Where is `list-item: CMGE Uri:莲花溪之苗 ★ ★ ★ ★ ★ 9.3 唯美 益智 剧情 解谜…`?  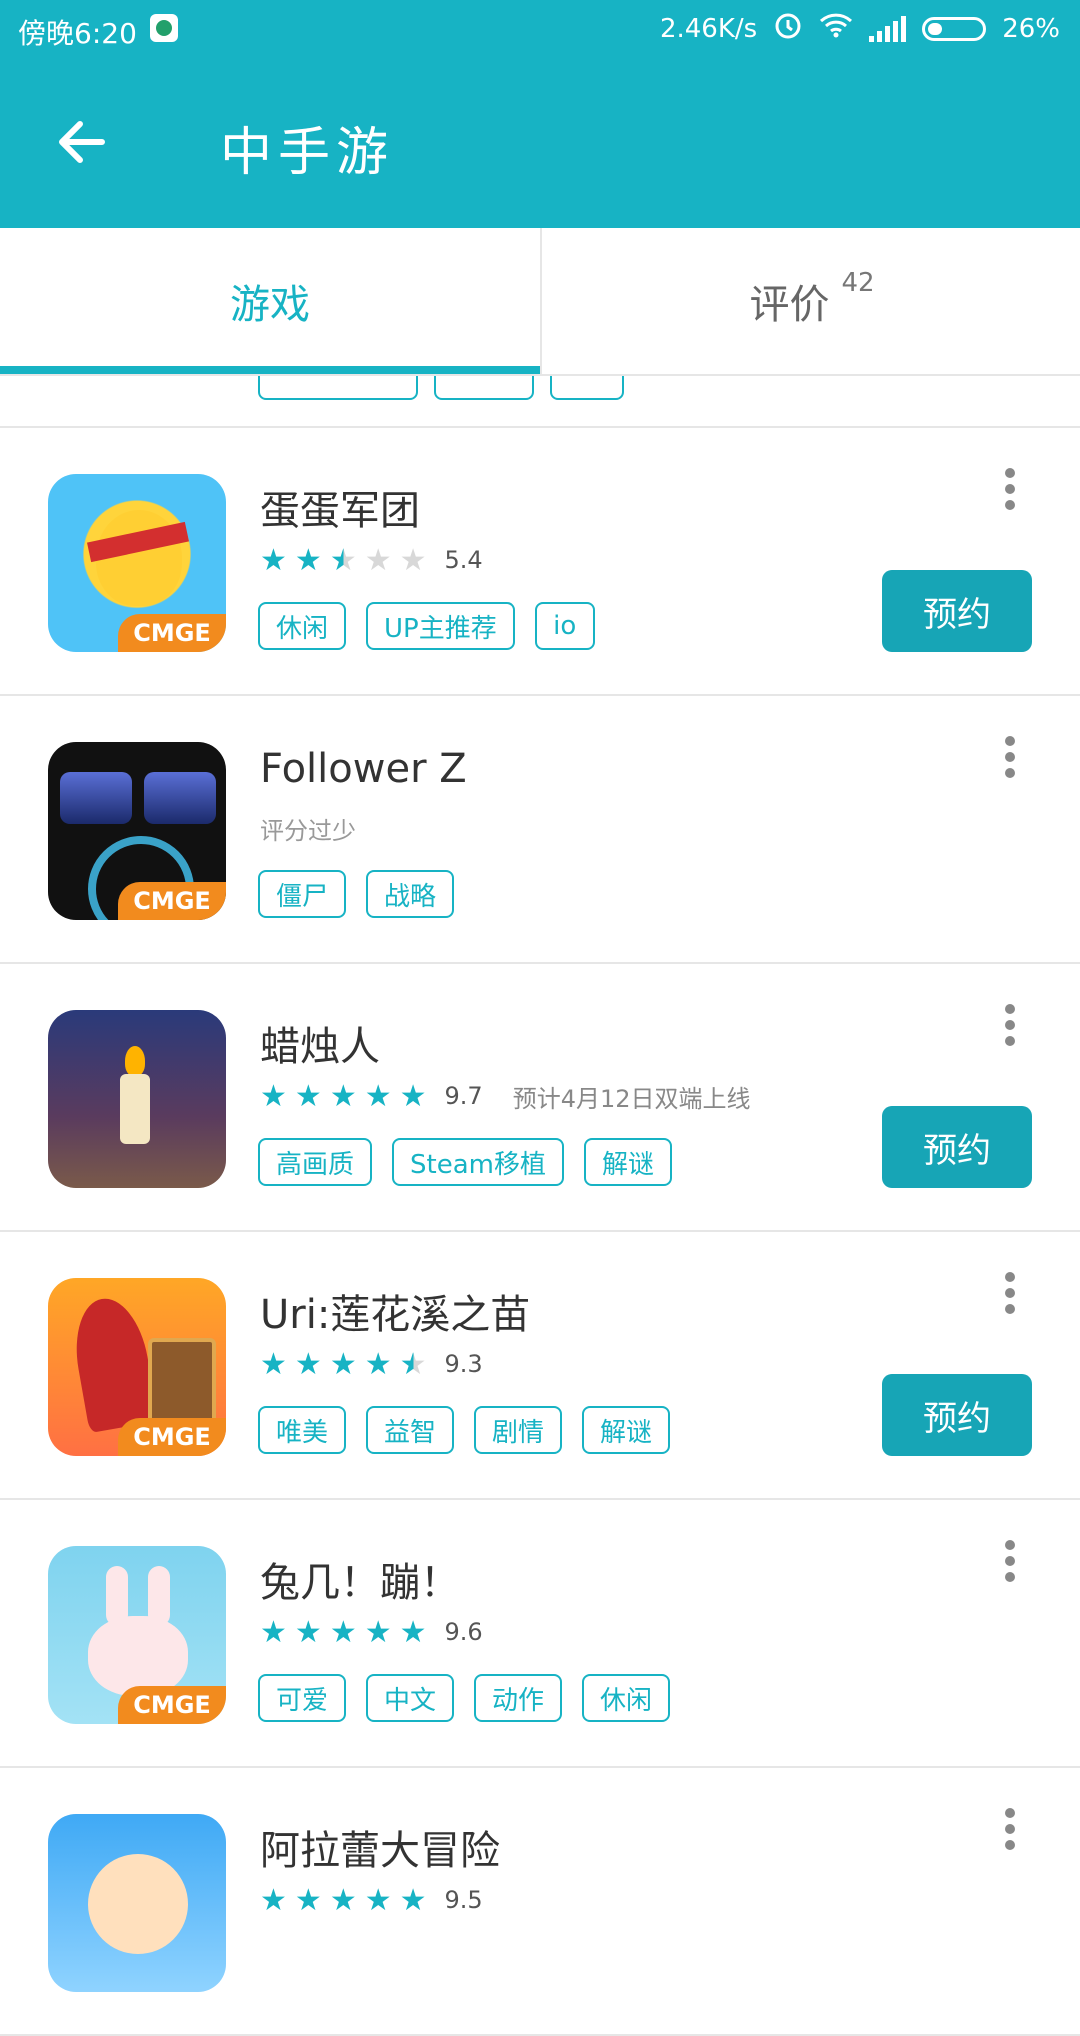 list-item: CMGE Uri:莲花溪之苗 ★ ★ ★ ★ ★ 9.3 唯美 益智 剧情 解谜… is located at coordinates (540, 1366).